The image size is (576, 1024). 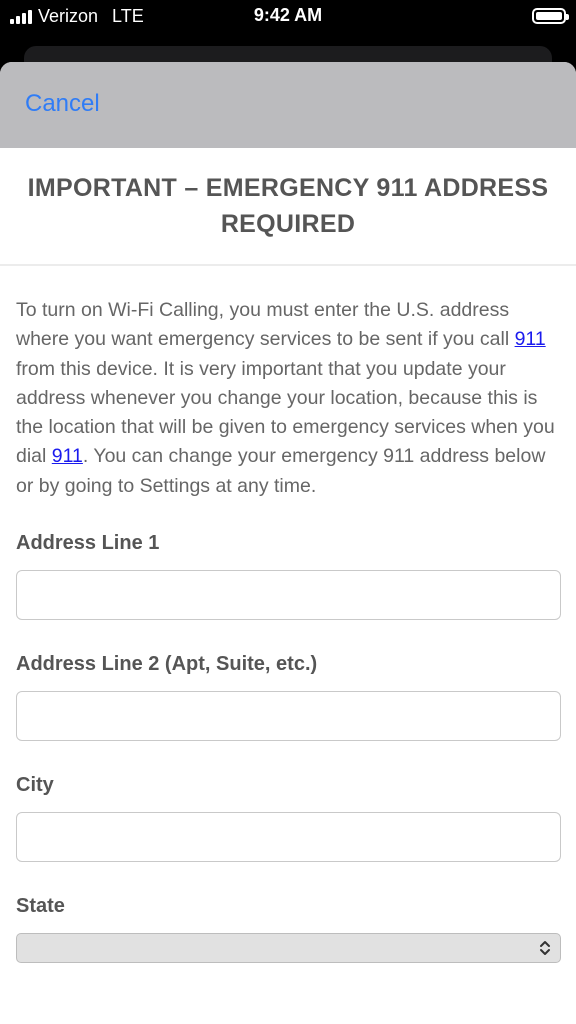 I want to click on address-line-2-input, so click(x=288, y=716).